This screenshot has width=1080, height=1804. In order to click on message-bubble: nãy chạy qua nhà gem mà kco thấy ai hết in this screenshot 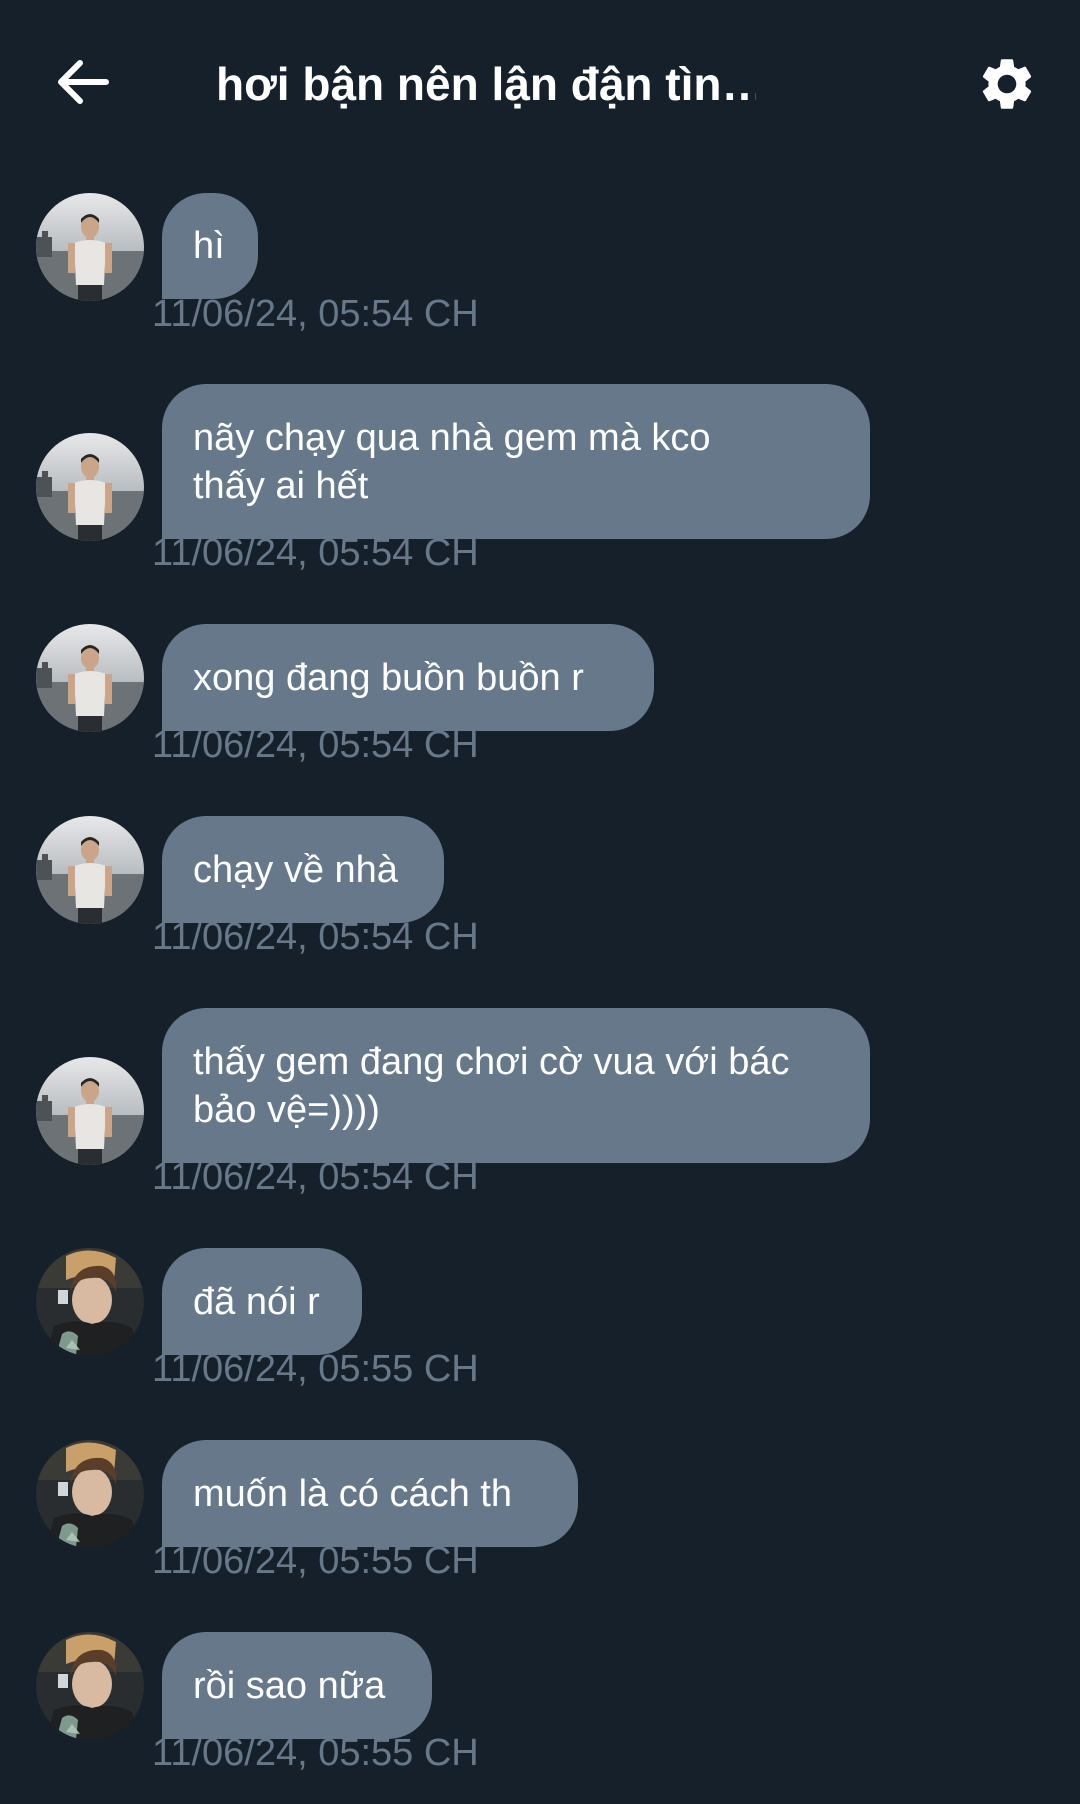, I will do `click(516, 461)`.